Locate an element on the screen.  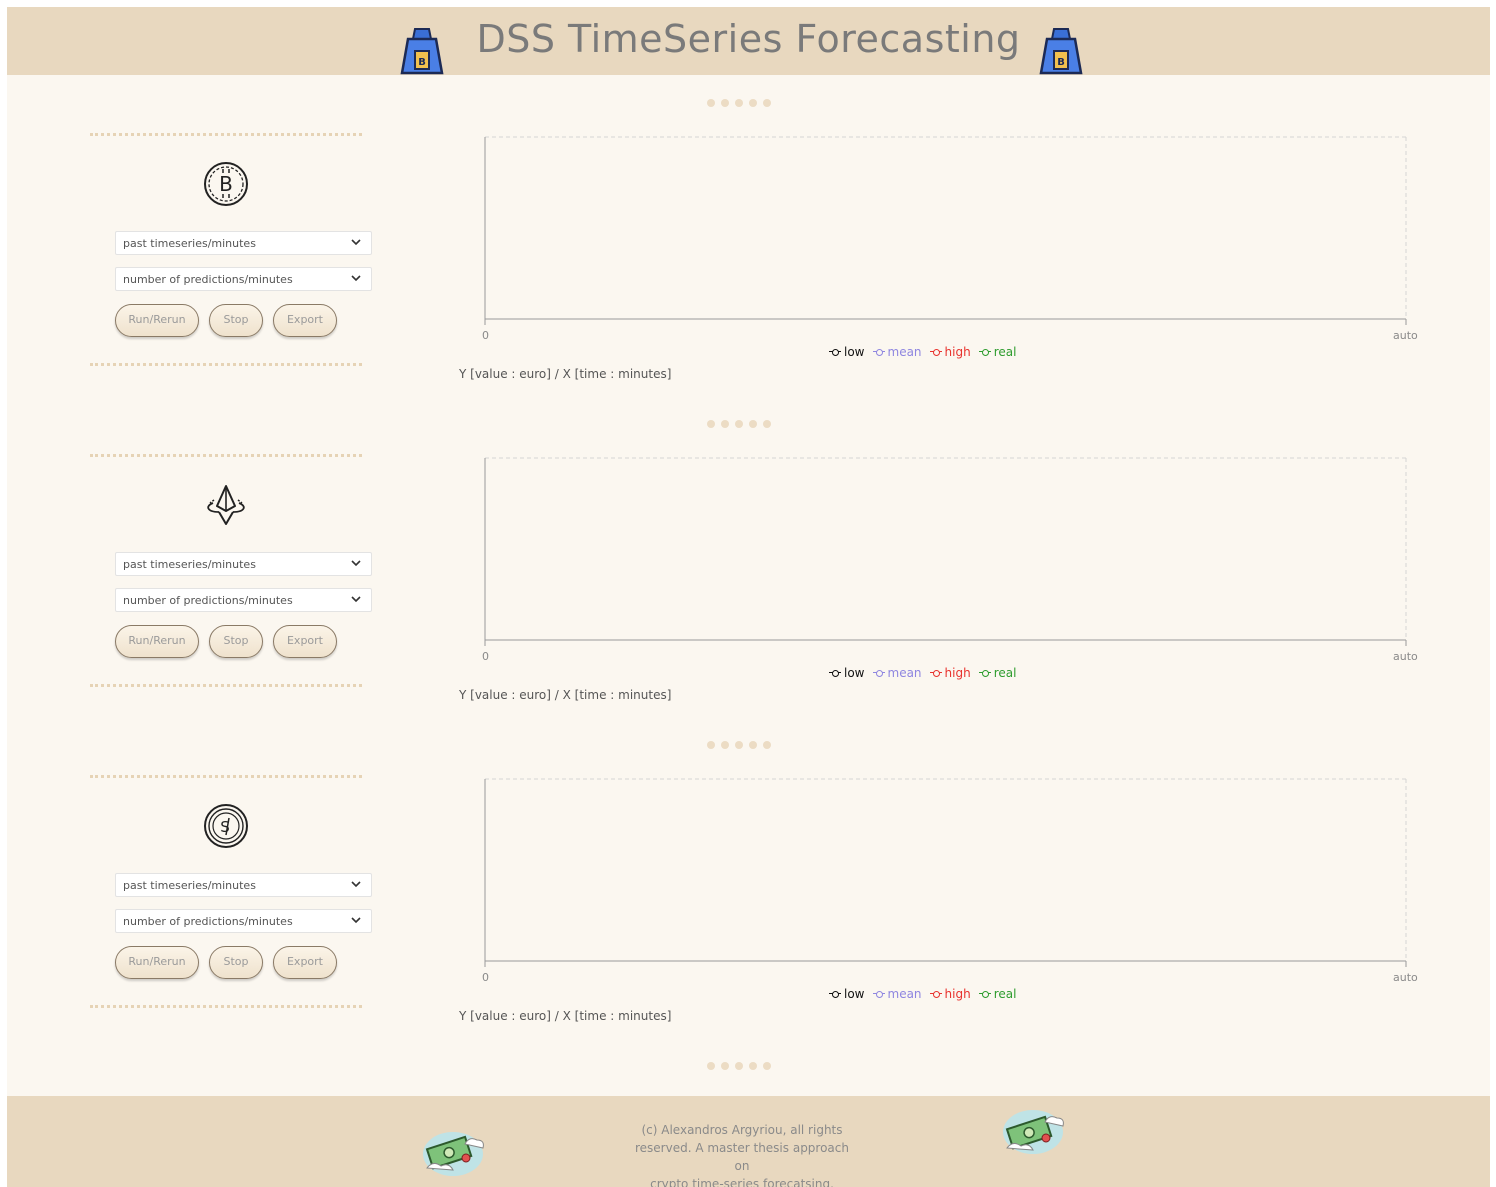
page-title: DSS TimeSeries Forecasting is located at coordinates (748, 39).